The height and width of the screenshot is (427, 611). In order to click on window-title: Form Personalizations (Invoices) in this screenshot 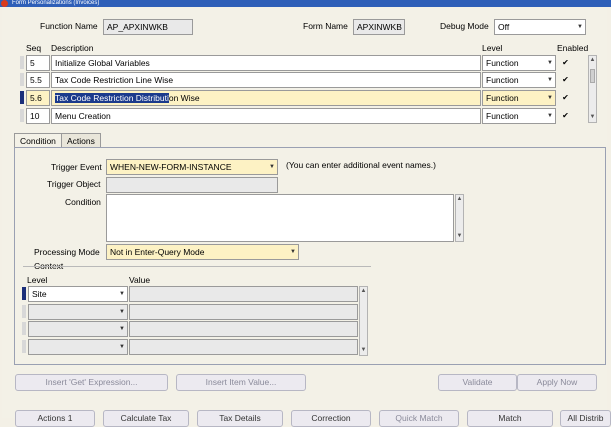, I will do `click(56, 3)`.